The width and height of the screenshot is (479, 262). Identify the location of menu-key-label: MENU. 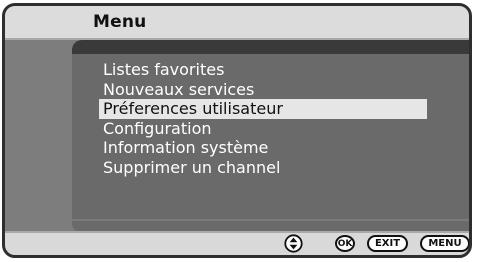
(445, 243).